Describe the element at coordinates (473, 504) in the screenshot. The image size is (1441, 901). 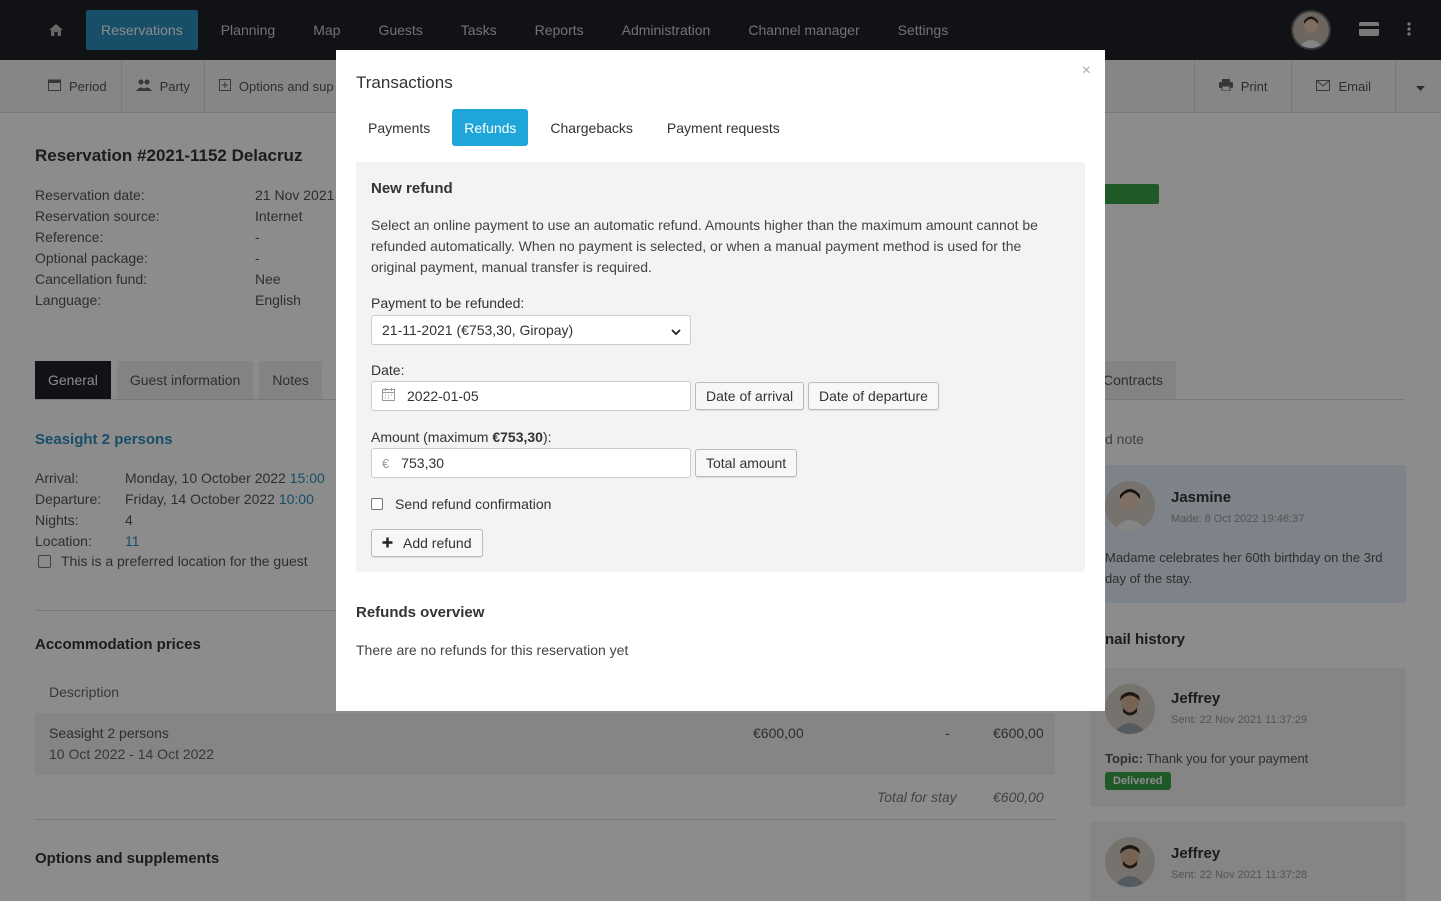
I see `send-confirmation-label: Send refund confirmation` at that location.